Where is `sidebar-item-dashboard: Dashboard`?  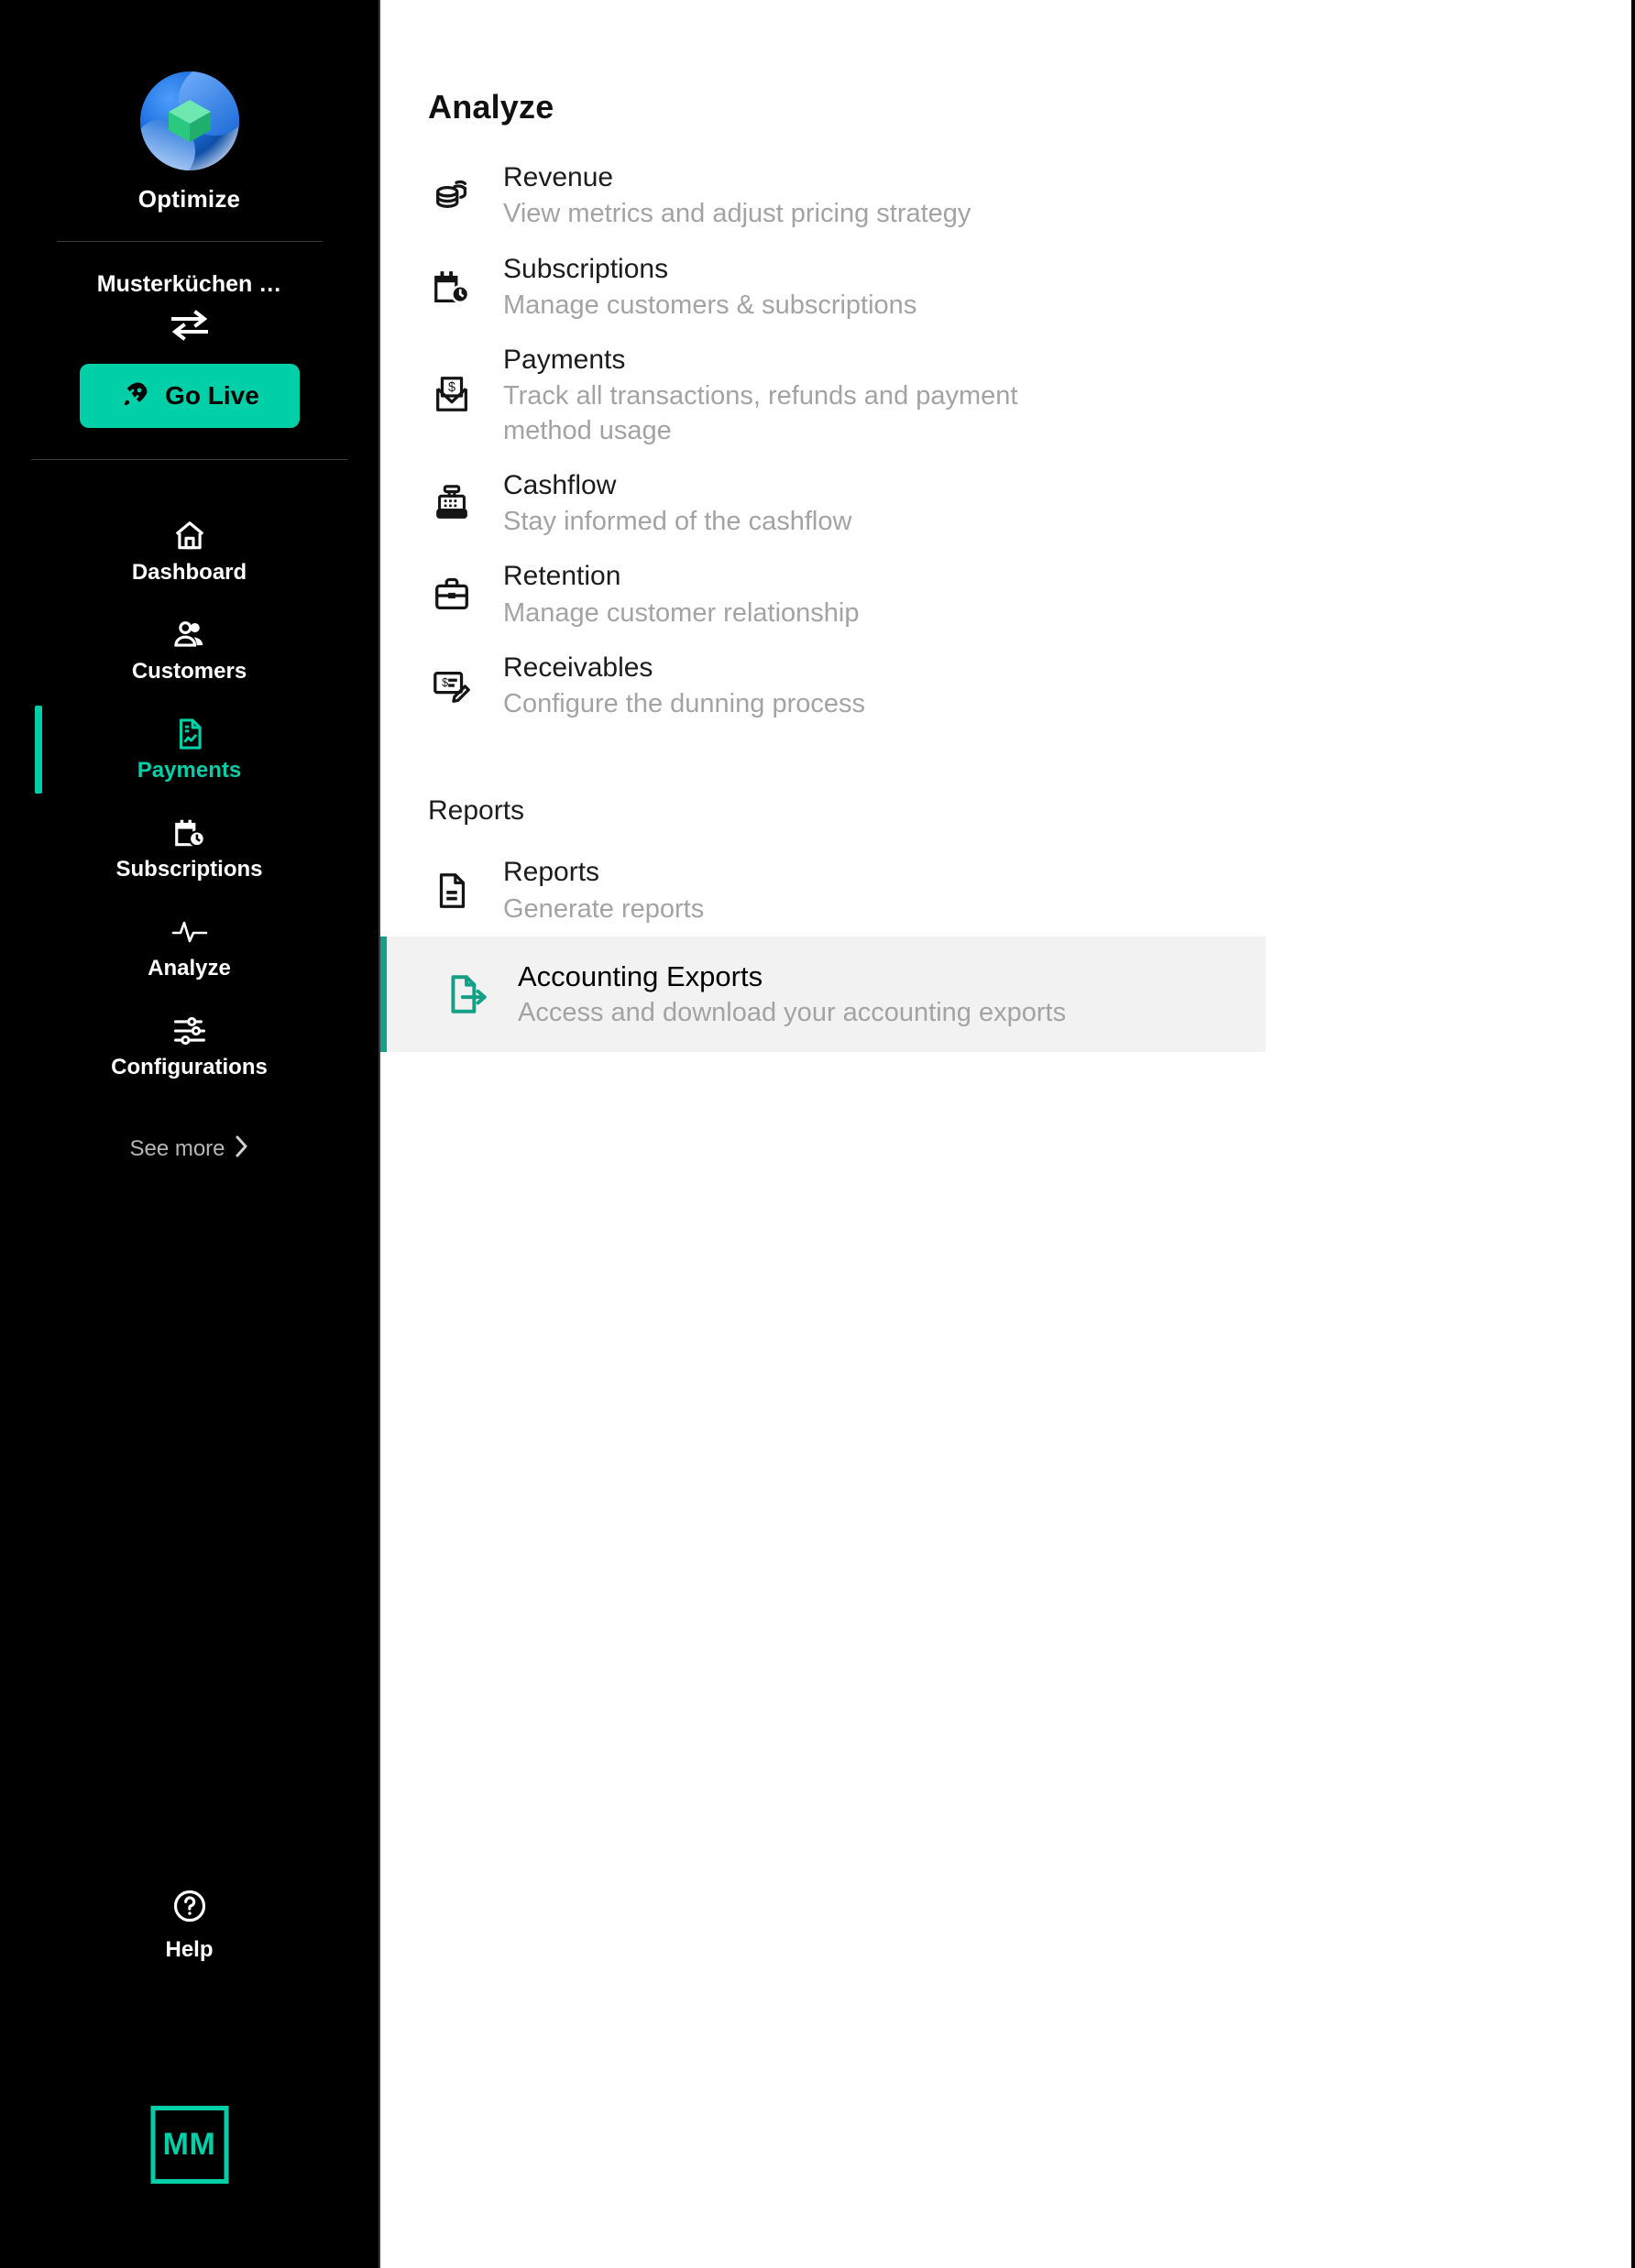 sidebar-item-dashboard: Dashboard is located at coordinates (189, 551).